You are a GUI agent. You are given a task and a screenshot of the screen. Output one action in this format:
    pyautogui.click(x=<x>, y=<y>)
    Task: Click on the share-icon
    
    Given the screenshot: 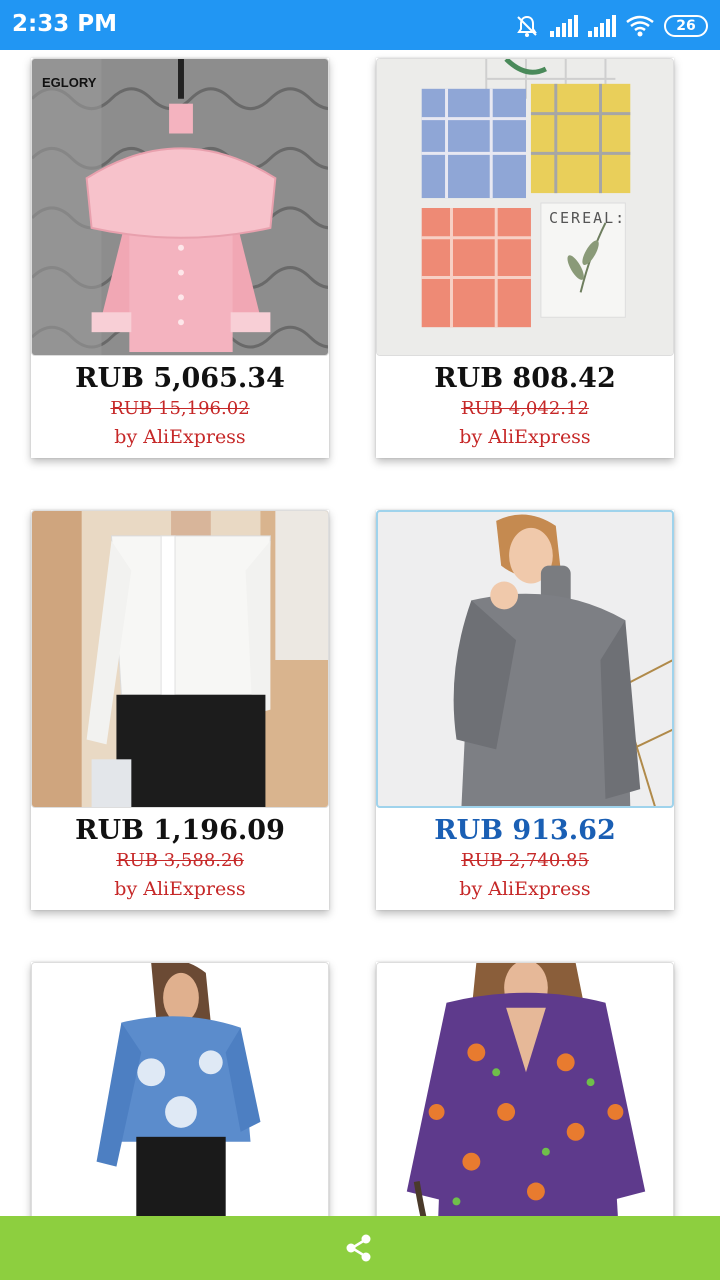 What is the action you would take?
    pyautogui.click(x=359, y=1248)
    